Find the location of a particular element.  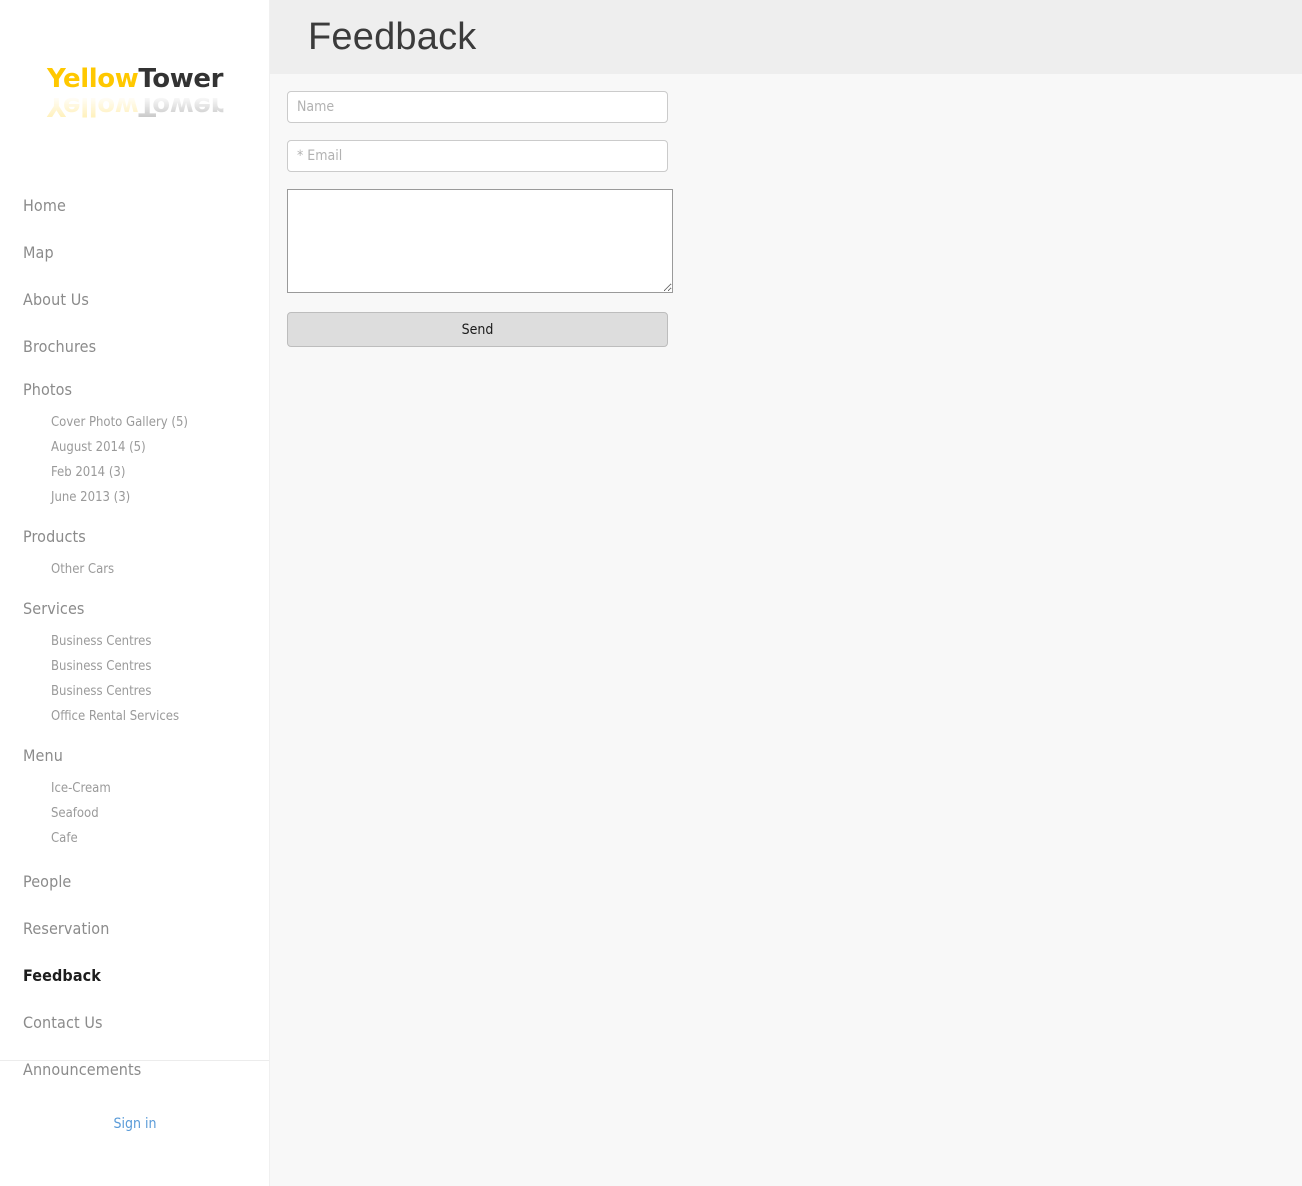

sidebar-sublist-menu: Ice-Cream Seafood Cafe is located at coordinates (135, 813).